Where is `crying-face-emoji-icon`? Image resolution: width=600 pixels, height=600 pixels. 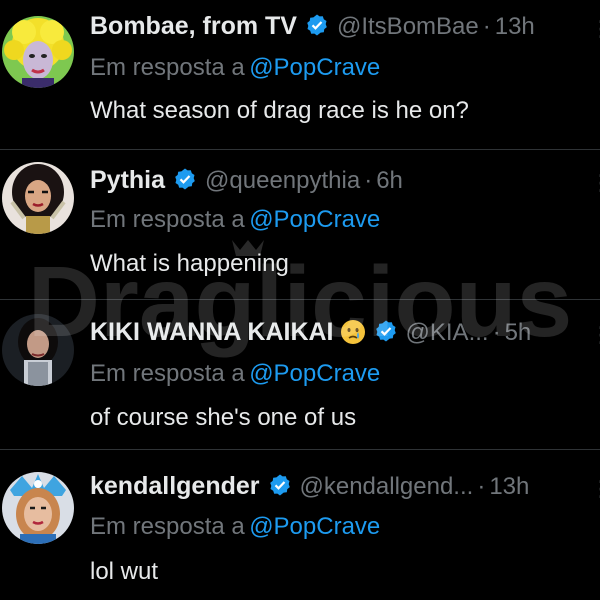
crying-face-emoji-icon is located at coordinates (352, 332).